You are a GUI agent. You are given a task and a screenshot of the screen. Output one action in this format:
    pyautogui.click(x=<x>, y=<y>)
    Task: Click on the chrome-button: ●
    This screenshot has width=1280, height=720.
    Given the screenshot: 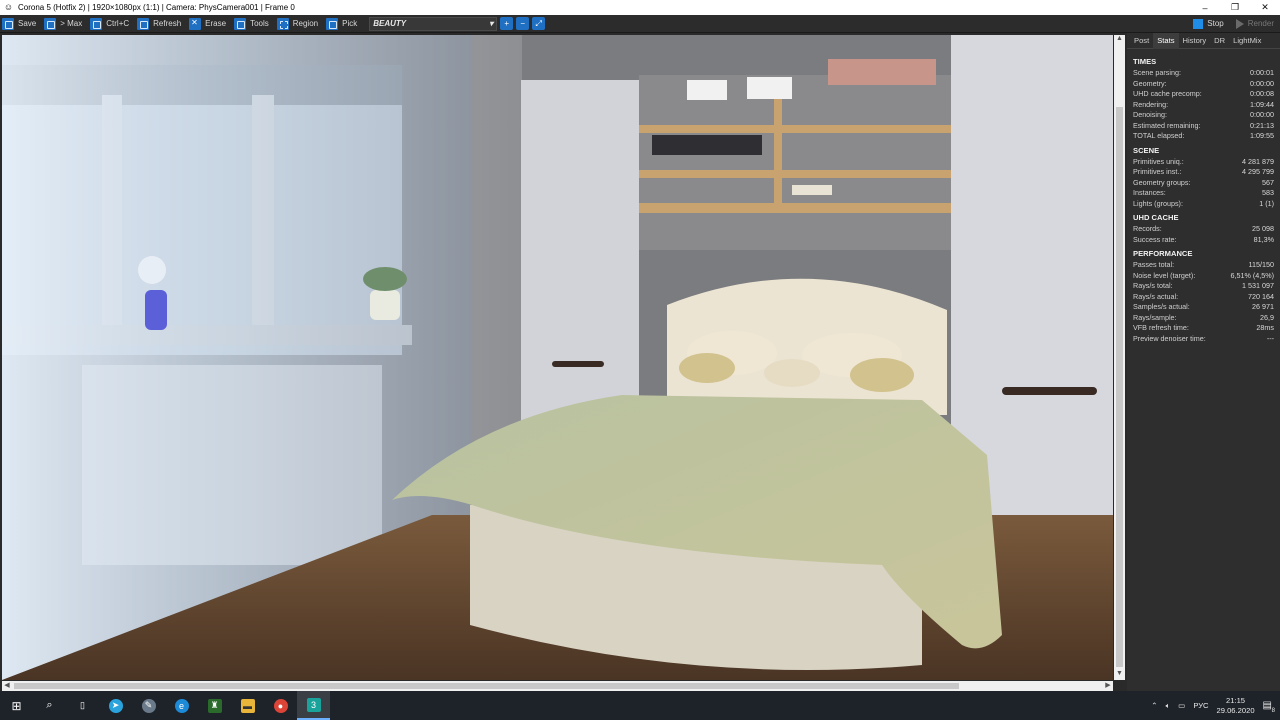 What is the action you would take?
    pyautogui.click(x=280, y=705)
    